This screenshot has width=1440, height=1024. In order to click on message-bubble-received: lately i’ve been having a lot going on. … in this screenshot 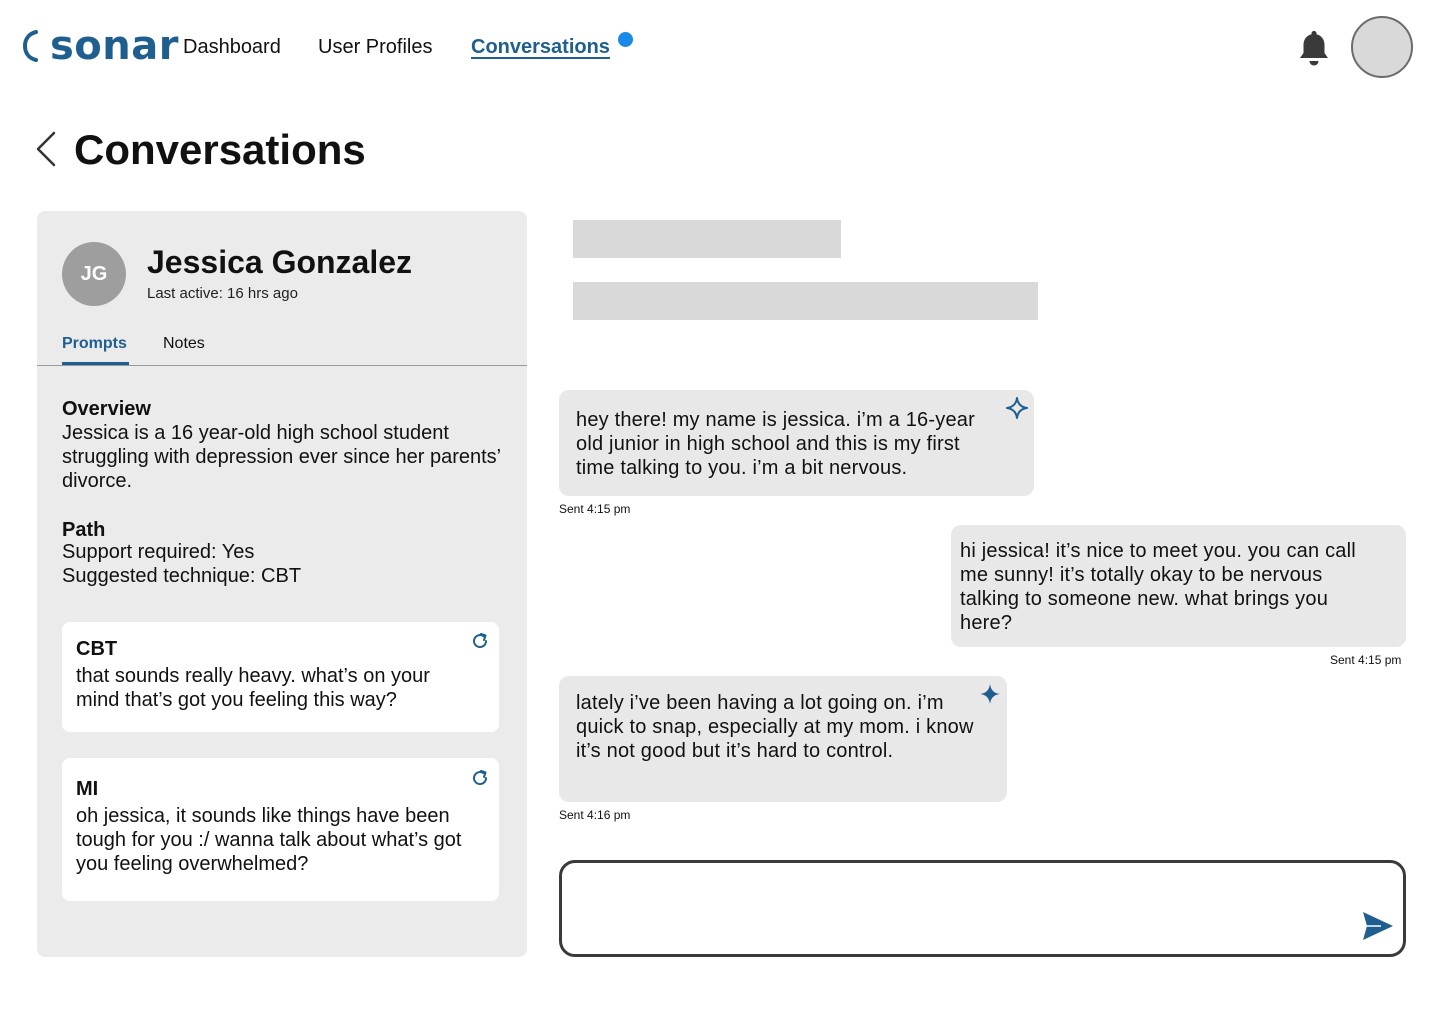, I will do `click(783, 739)`.